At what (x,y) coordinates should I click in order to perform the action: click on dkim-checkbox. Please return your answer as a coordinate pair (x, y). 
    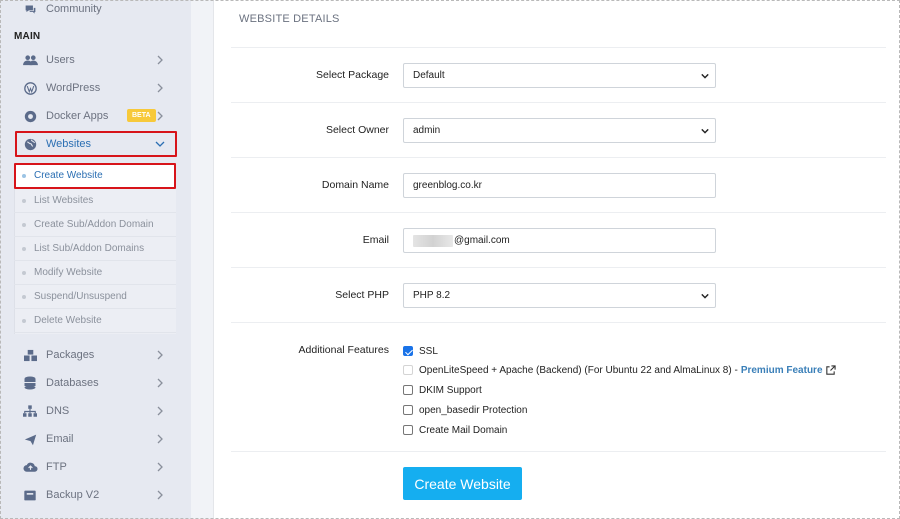
    Looking at the image, I should click on (408, 390).